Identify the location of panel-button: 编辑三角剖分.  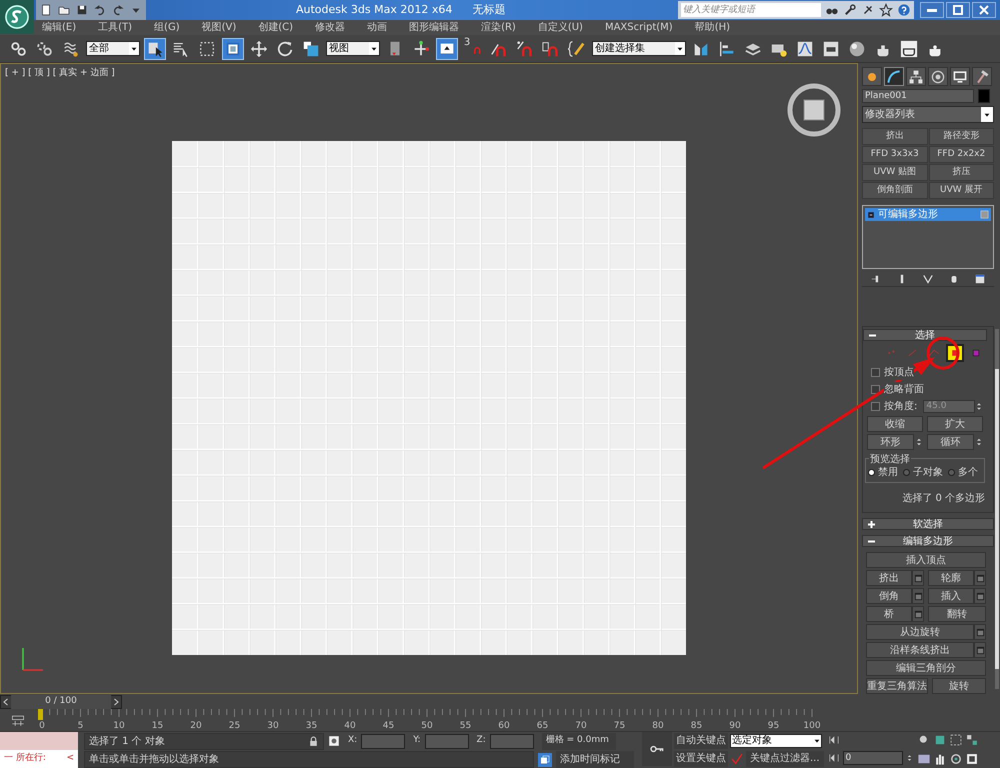
(926, 668).